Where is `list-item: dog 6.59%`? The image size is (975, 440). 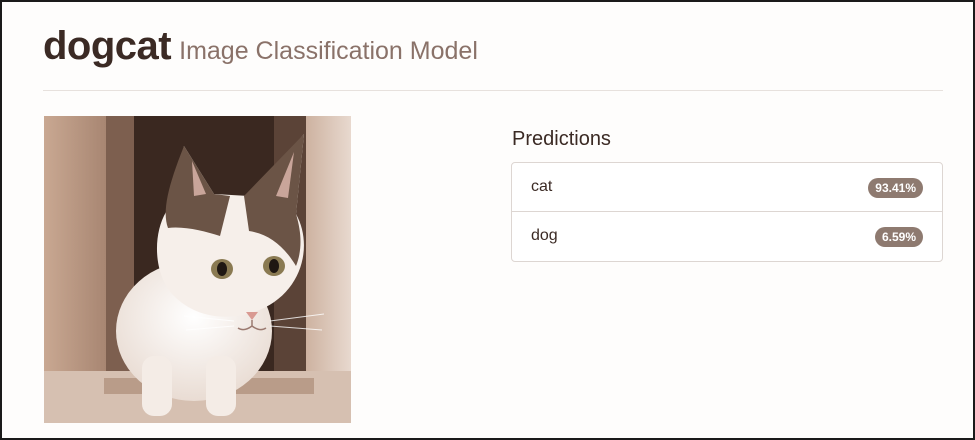 list-item: dog 6.59% is located at coordinates (727, 236).